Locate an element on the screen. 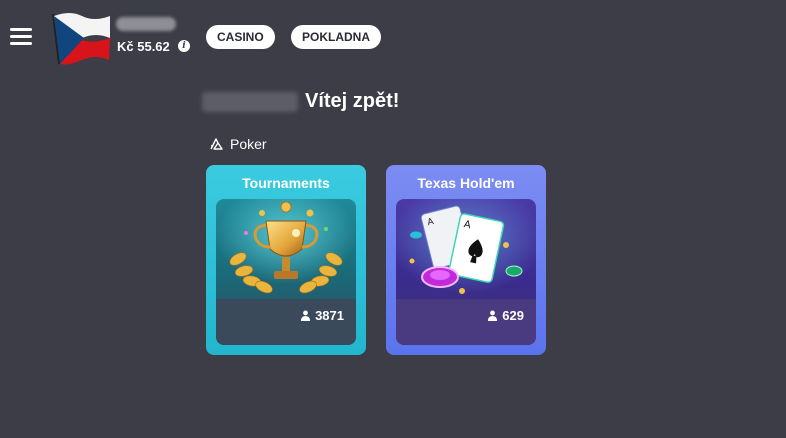 This screenshot has width=786, height=438. player-count: 3871 is located at coordinates (322, 315).